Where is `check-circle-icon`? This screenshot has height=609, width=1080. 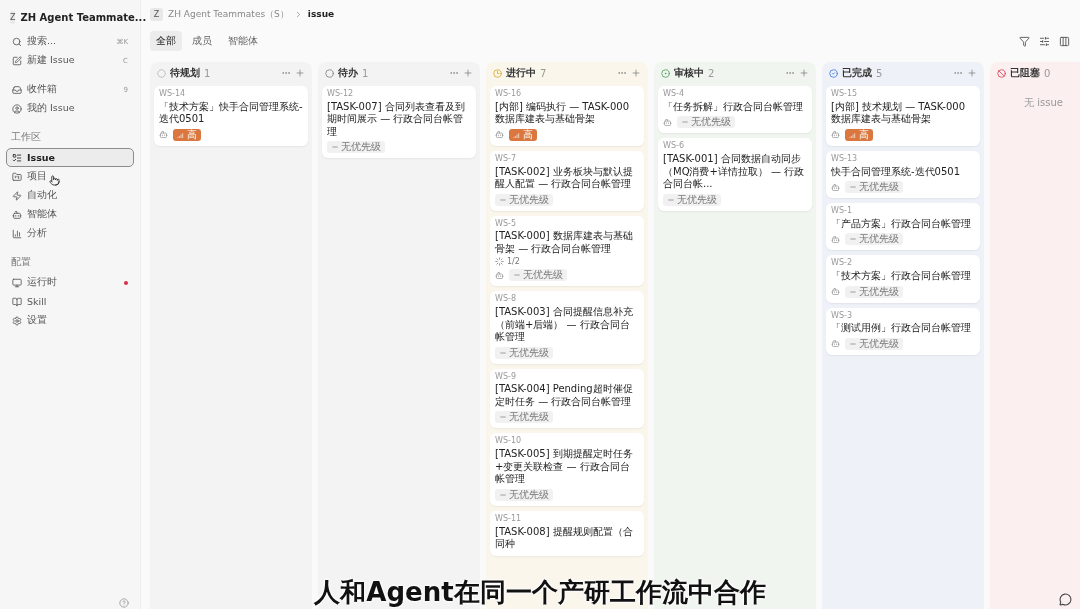
check-circle-icon is located at coordinates (833, 73).